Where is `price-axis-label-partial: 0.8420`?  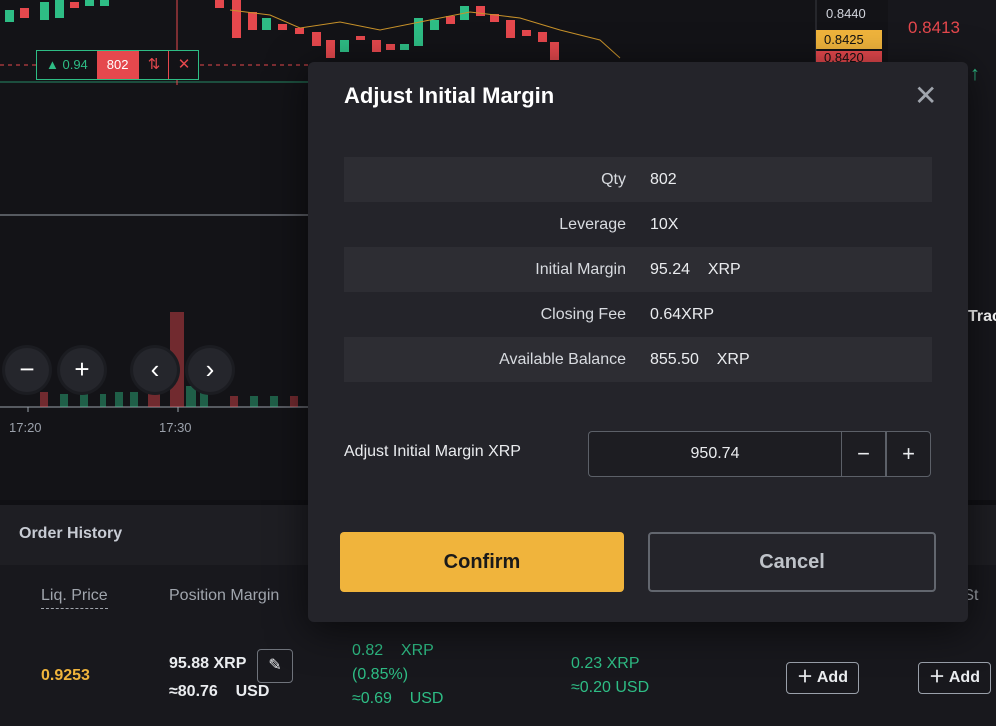
price-axis-label-partial: 0.8420 is located at coordinates (849, 56).